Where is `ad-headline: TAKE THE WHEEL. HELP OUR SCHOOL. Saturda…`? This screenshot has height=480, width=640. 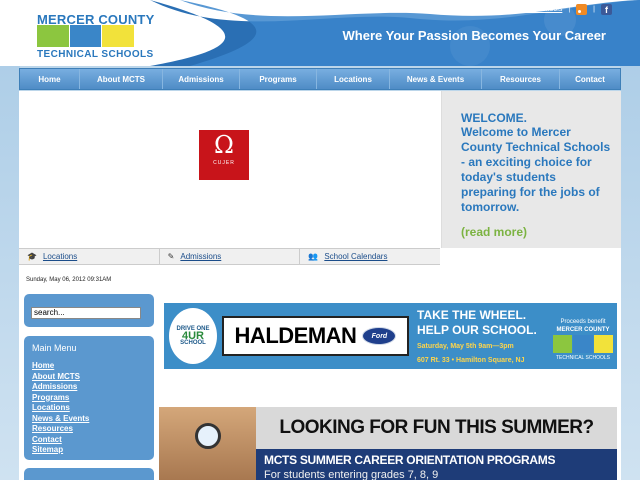 ad-headline: TAKE THE WHEEL. HELP OUR SCHOOL. Saturda… is located at coordinates (477, 336).